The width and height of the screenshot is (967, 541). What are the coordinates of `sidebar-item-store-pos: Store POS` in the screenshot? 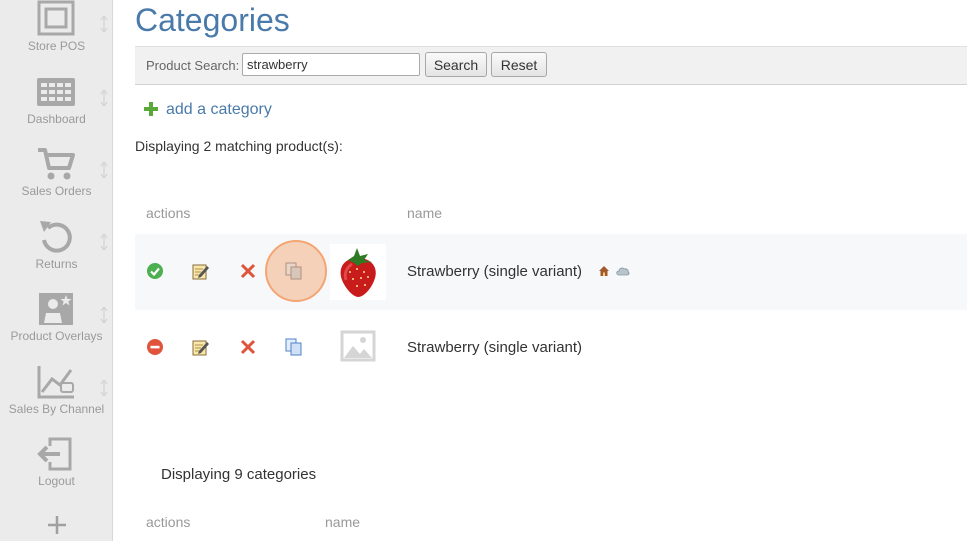 It's located at (56, 35).